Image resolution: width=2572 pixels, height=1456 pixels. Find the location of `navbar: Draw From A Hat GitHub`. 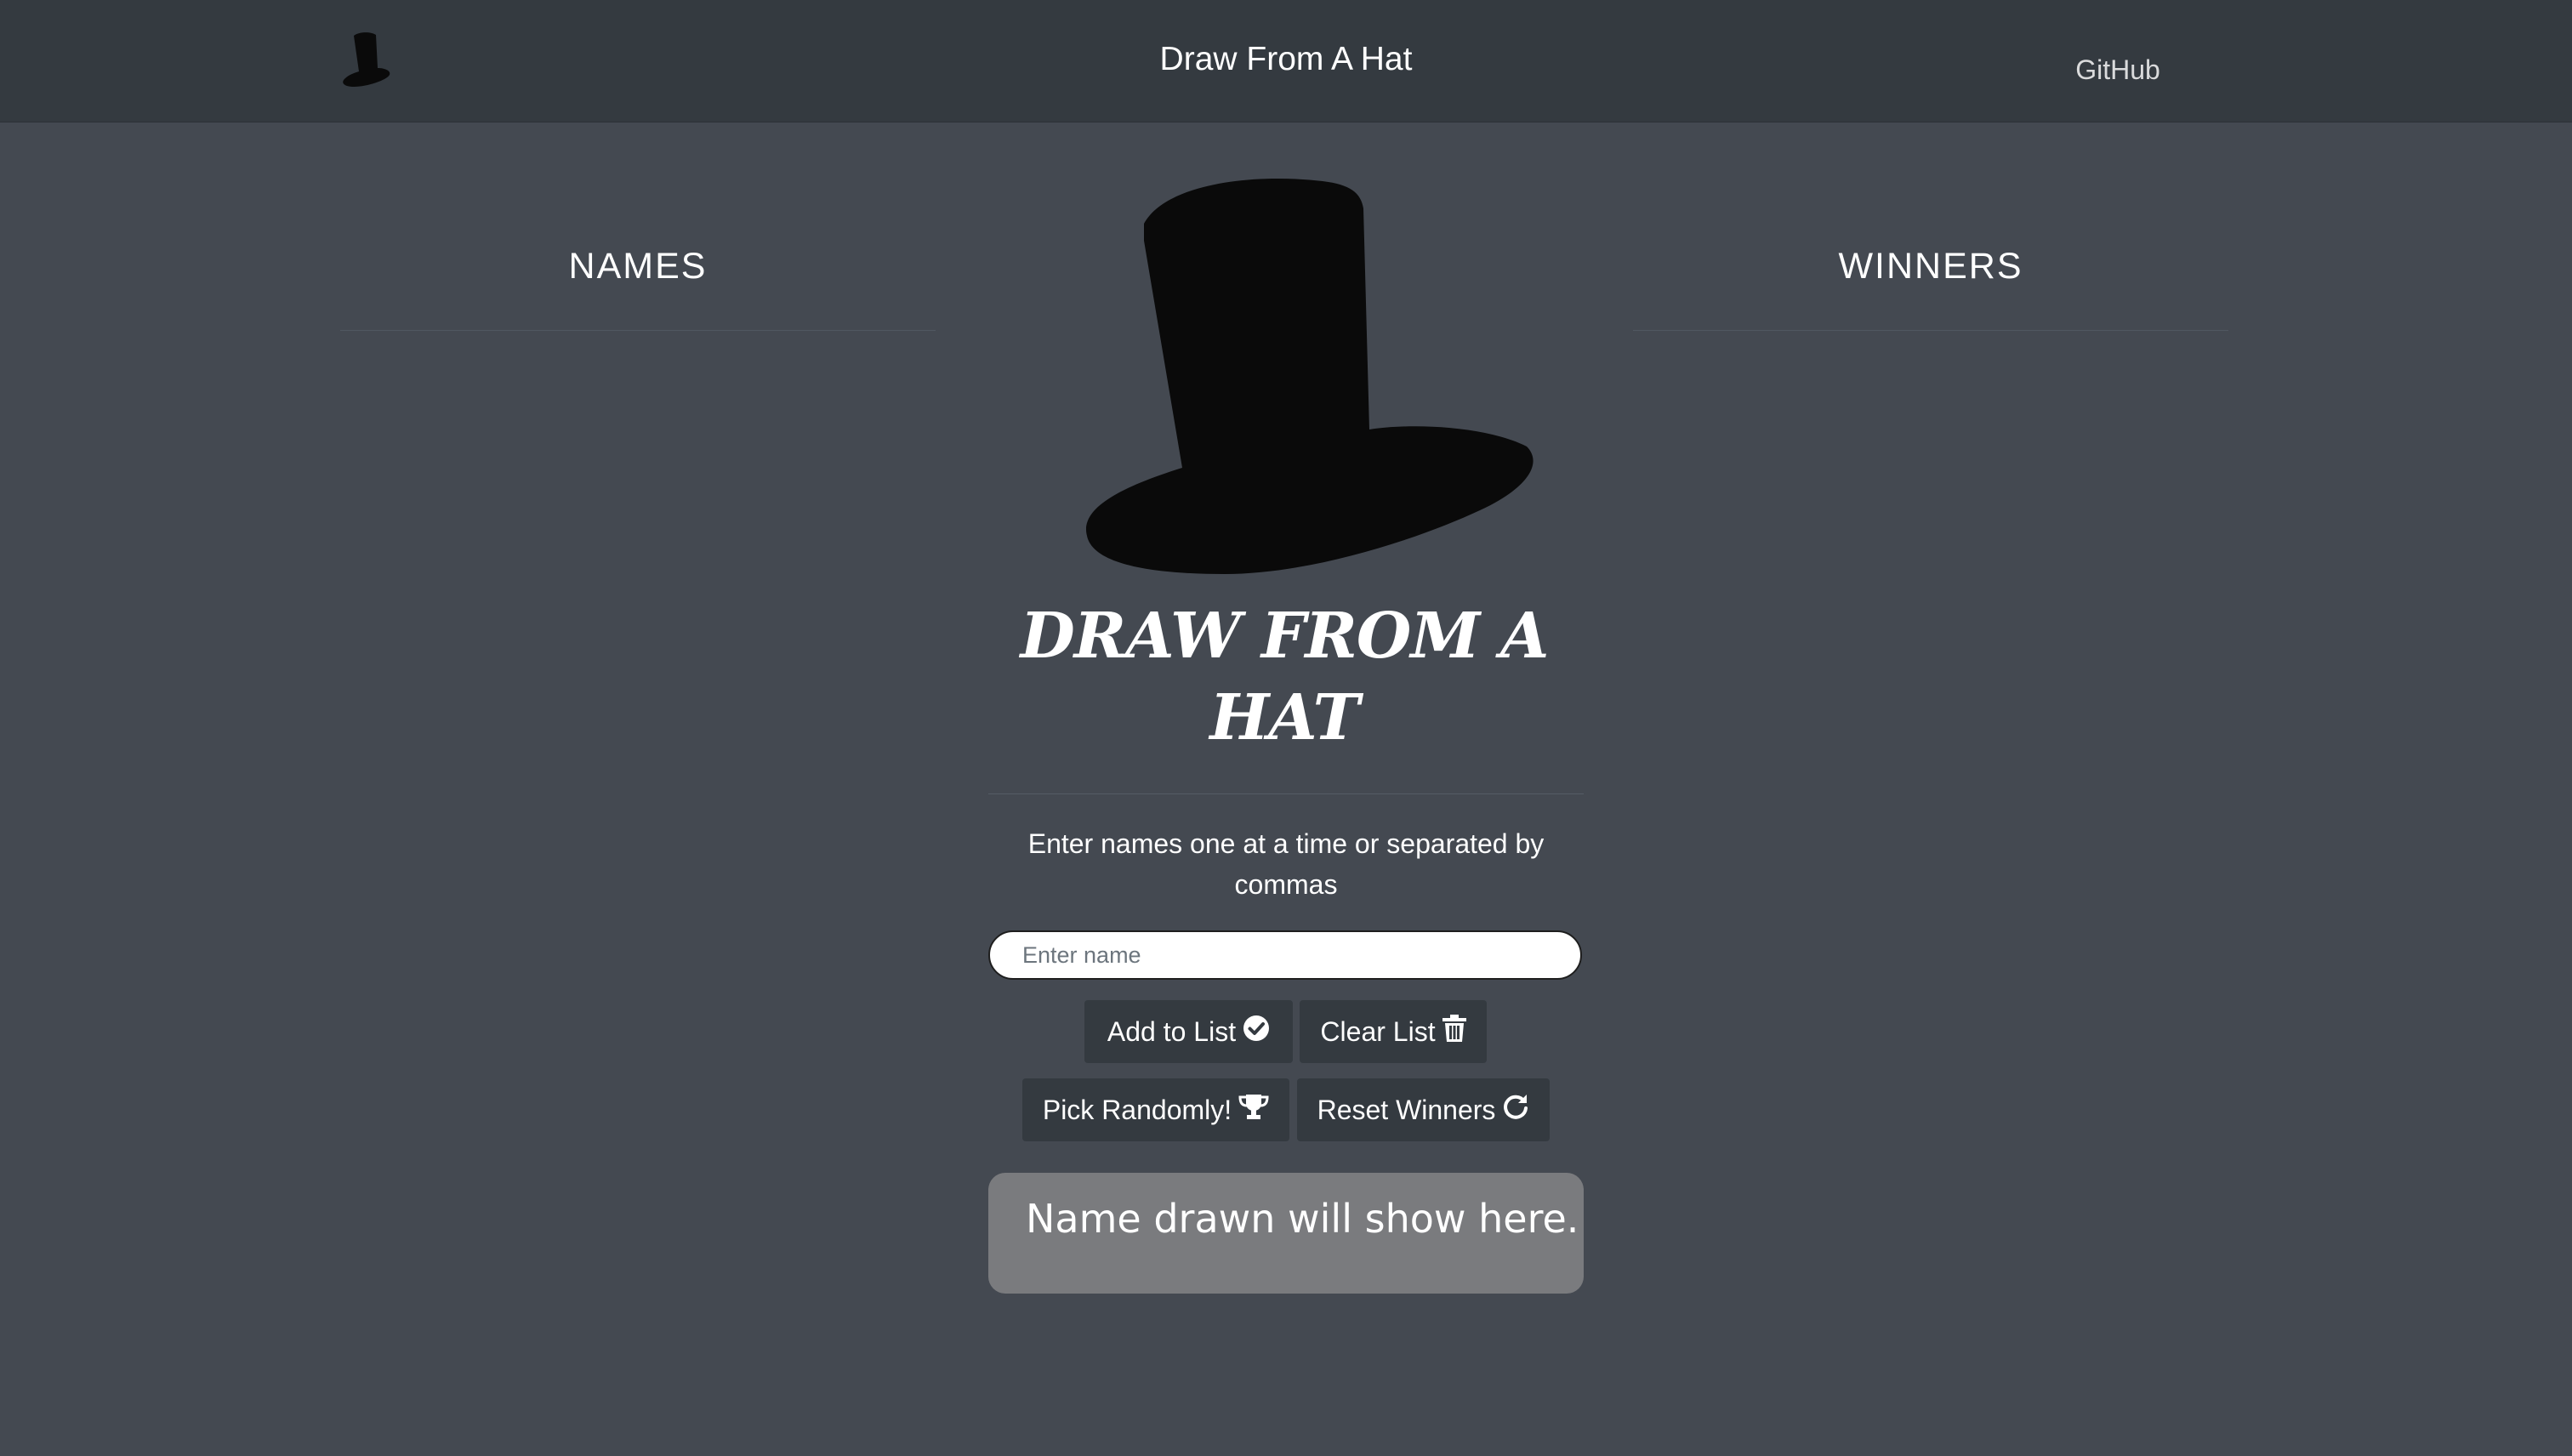

navbar: Draw From A Hat GitHub is located at coordinates (1286, 61).